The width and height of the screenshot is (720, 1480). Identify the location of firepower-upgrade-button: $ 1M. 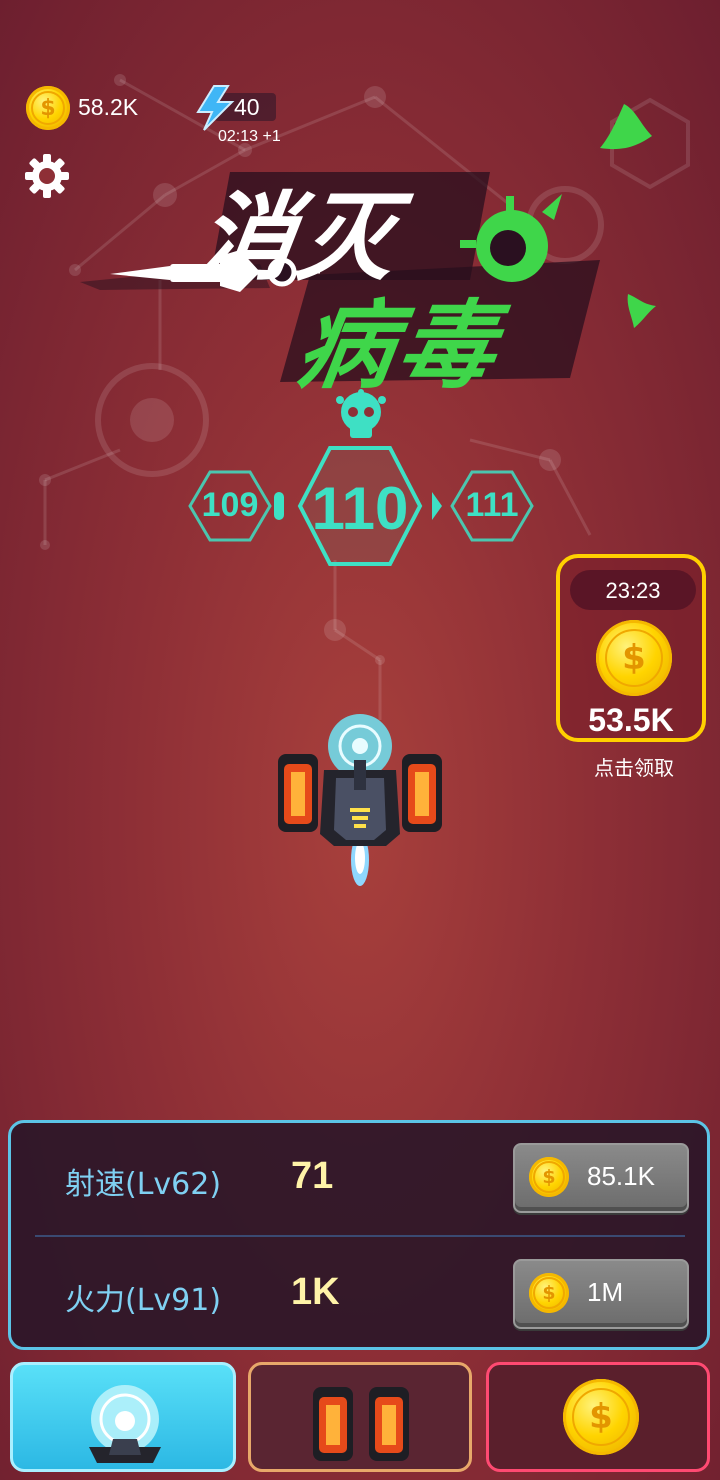
(601, 1294).